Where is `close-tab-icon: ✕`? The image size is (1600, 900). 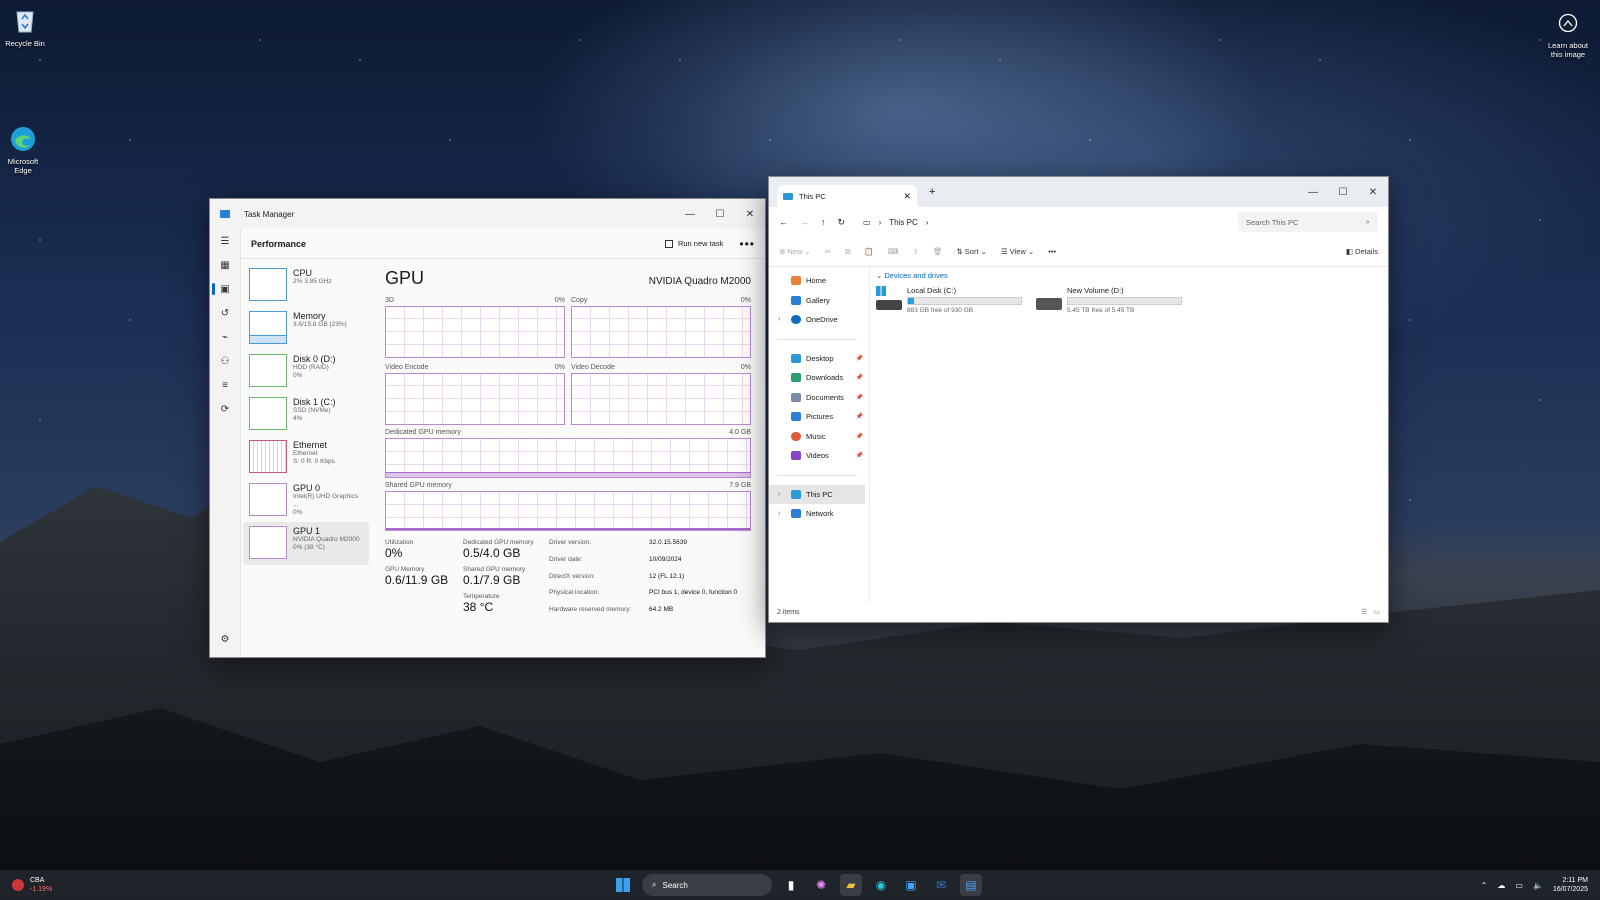
close-tab-icon: ✕ is located at coordinates (907, 196).